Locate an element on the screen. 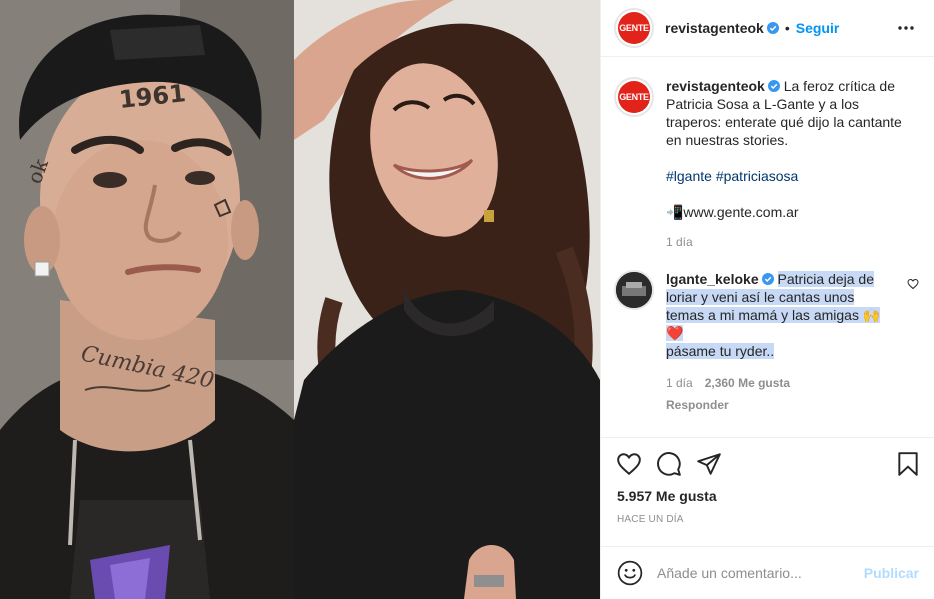 The height and width of the screenshot is (599, 934). more-dots-icon is located at coordinates (906, 28).